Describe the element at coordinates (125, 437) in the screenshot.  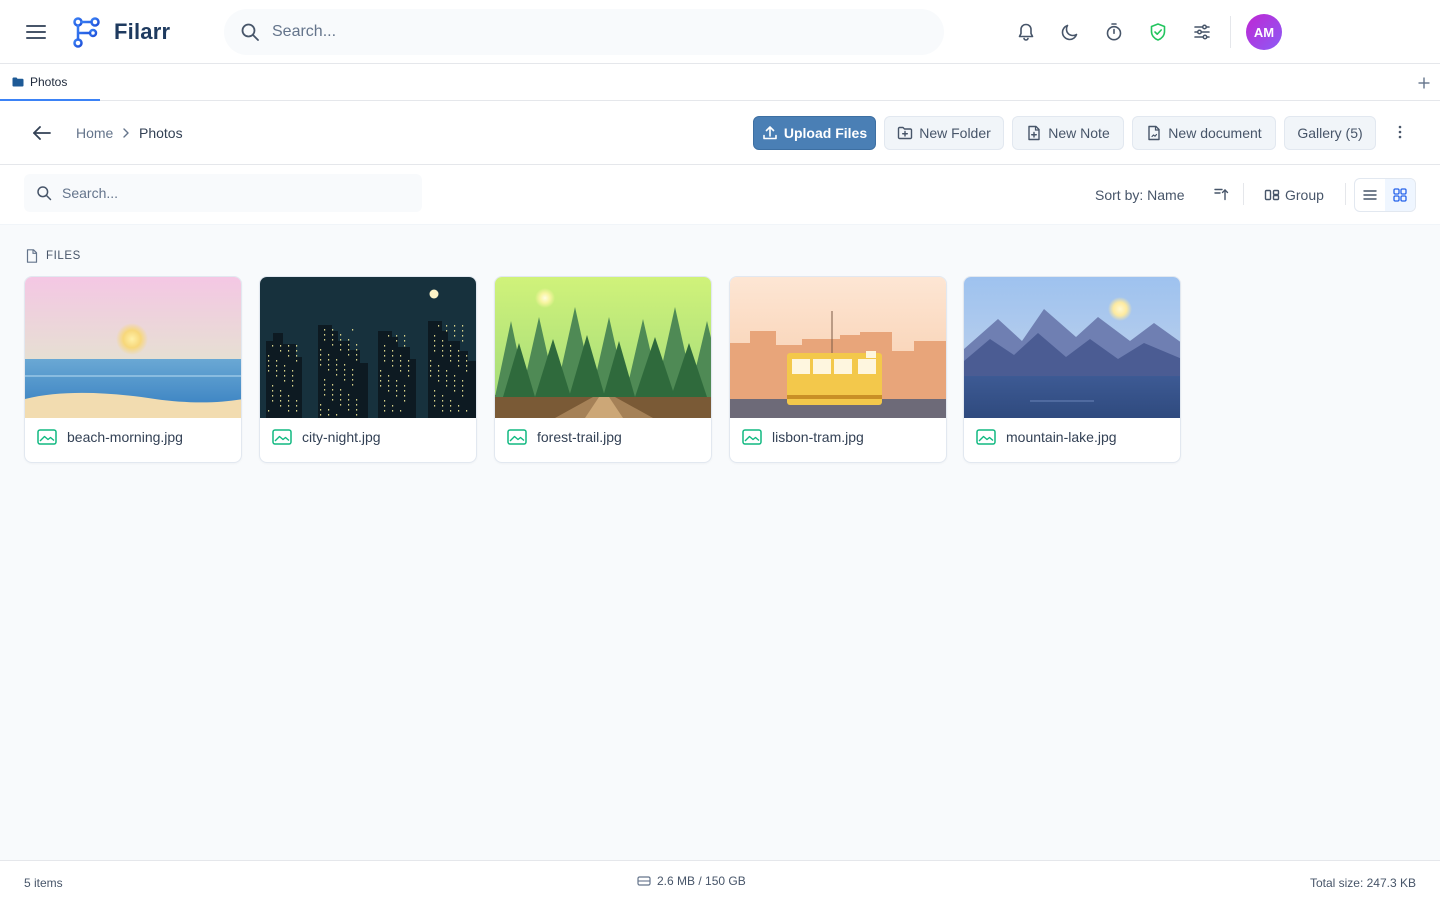
I see `file-name: beach-morning.jpg` at that location.